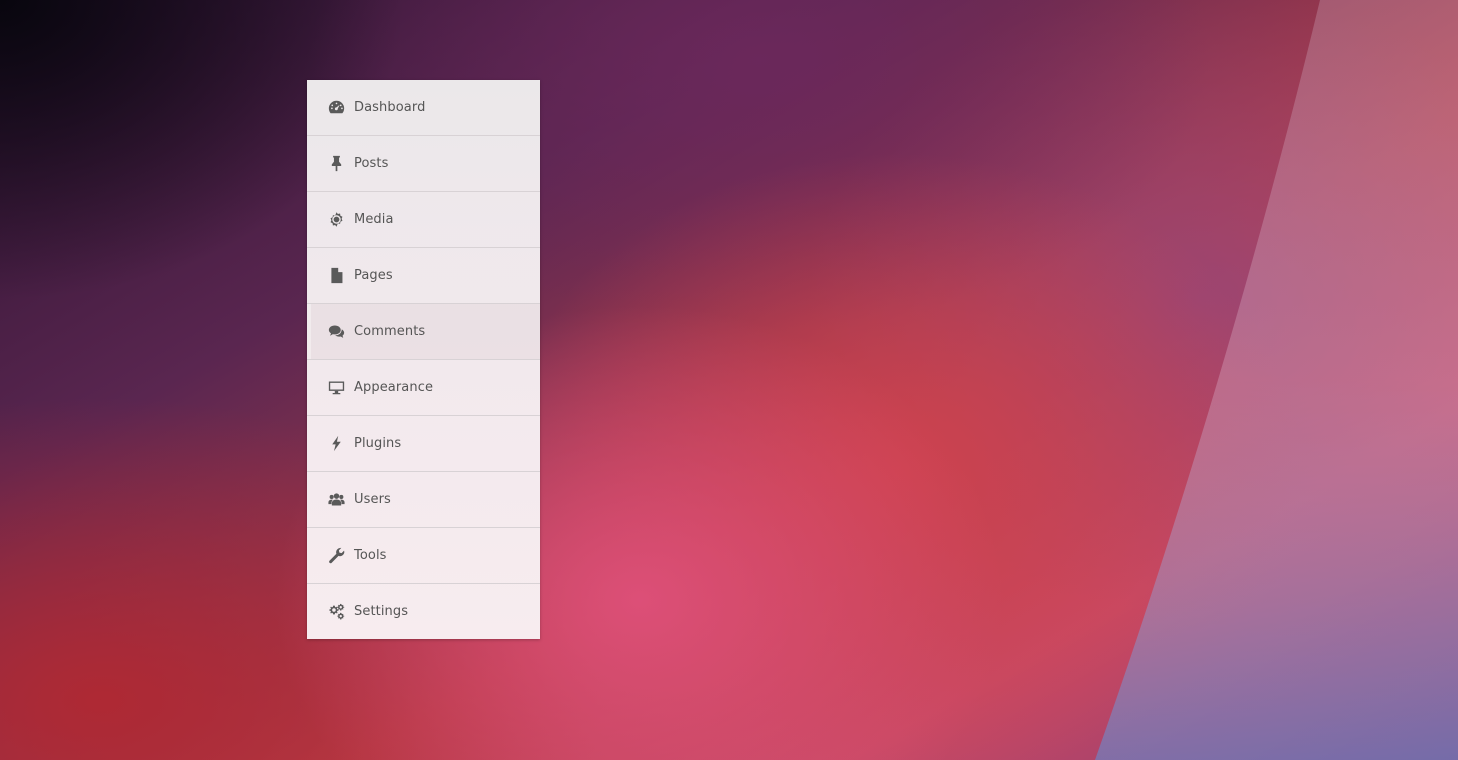  I want to click on menu-item-label: Pages, so click(373, 275).